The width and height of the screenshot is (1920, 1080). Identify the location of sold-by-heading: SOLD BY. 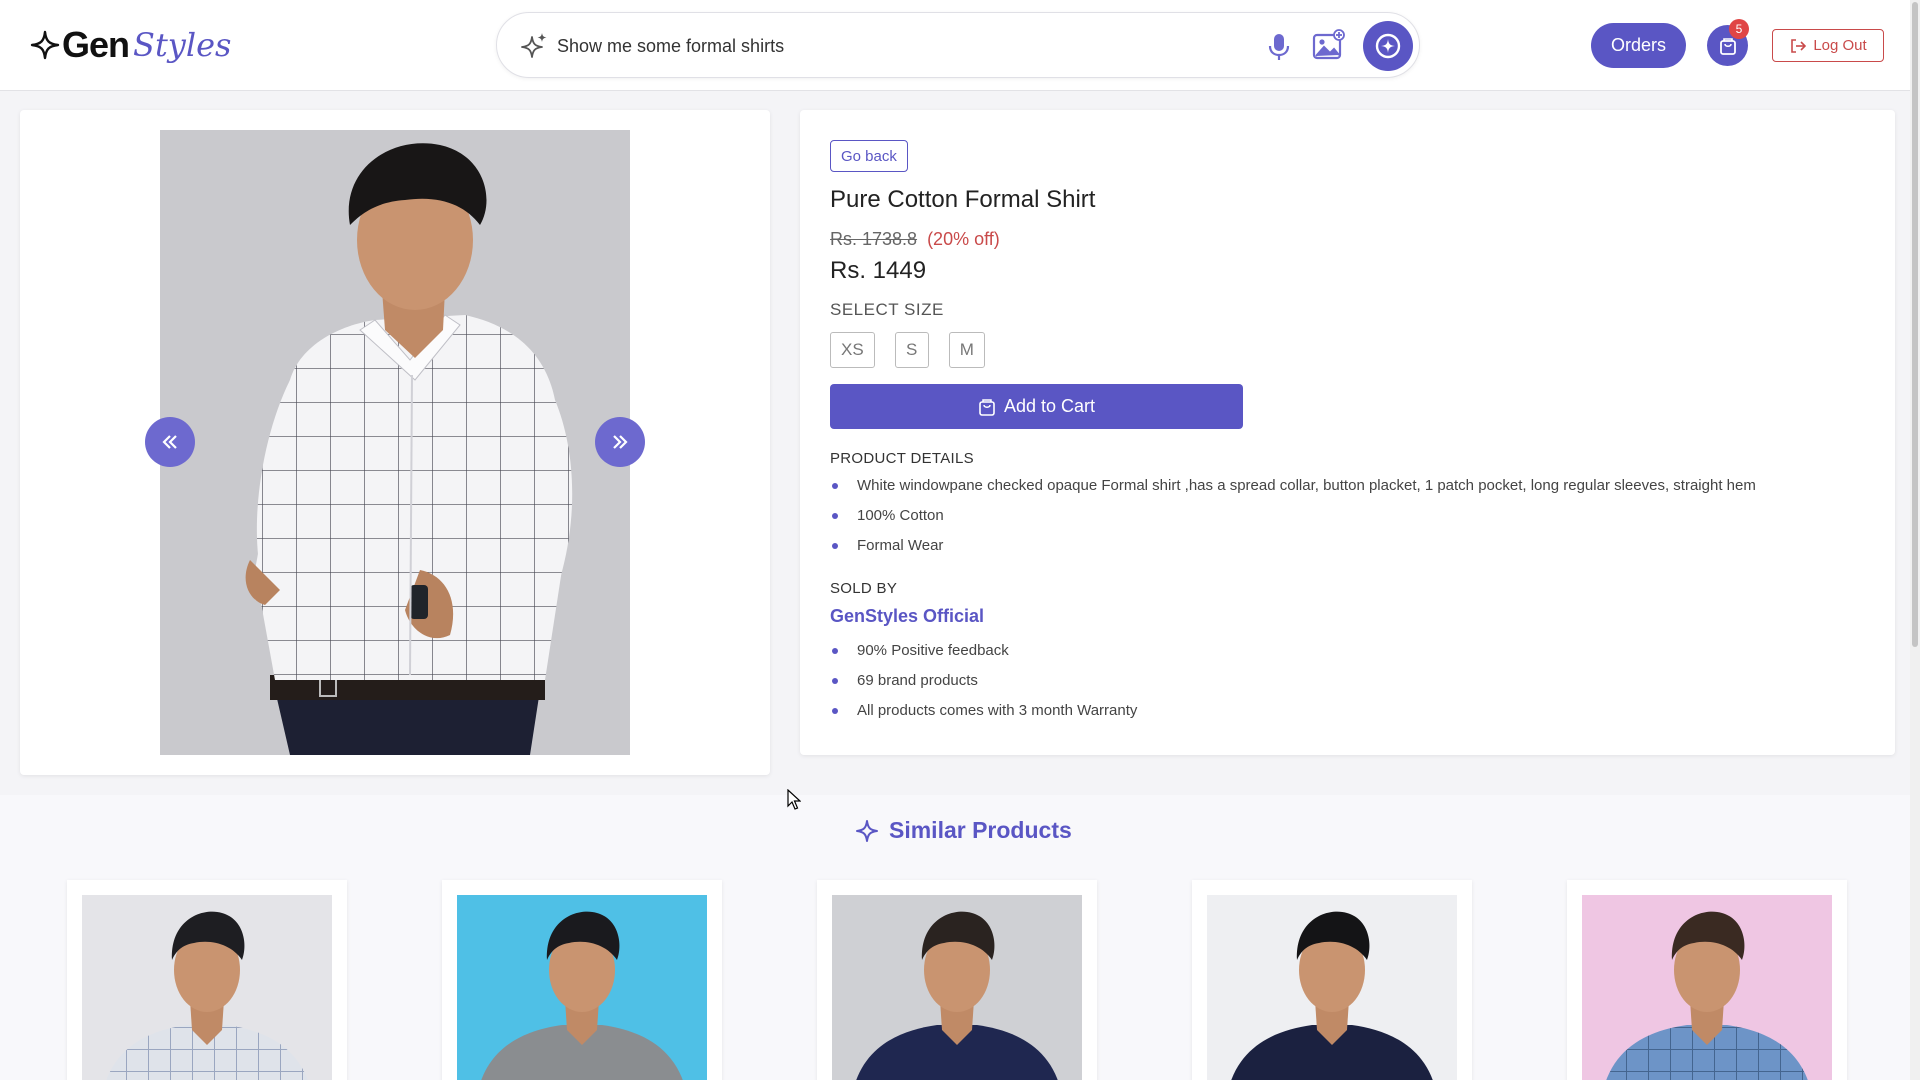
(864, 588).